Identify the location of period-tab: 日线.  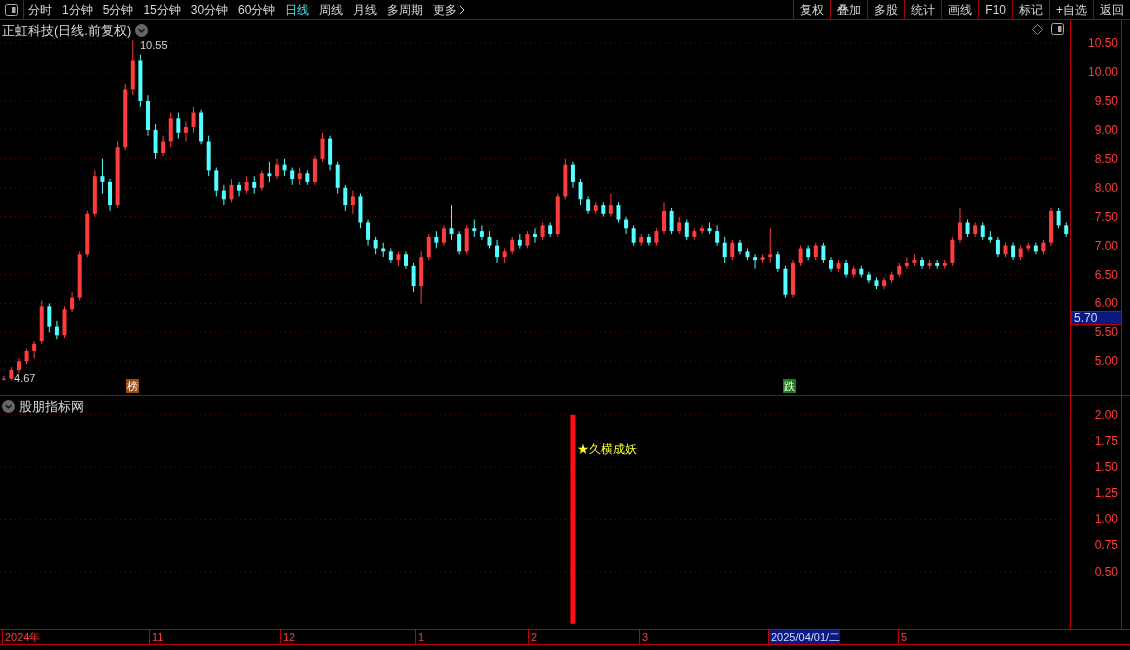
(297, 9).